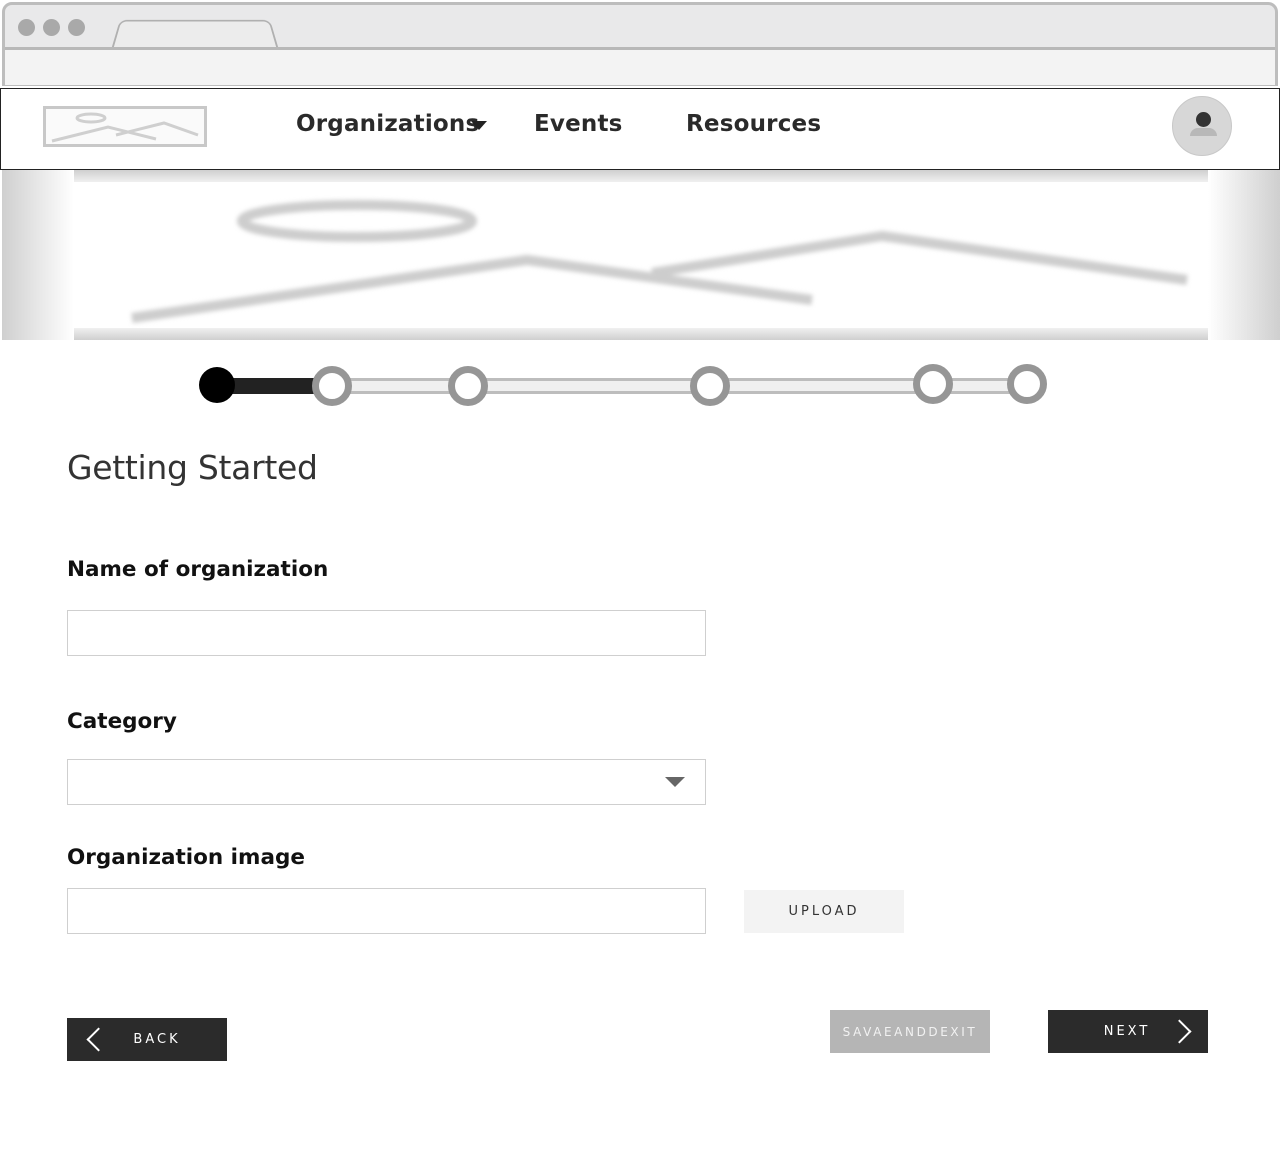 This screenshot has width=1281, height=1158. I want to click on address-bar, so click(640, 66).